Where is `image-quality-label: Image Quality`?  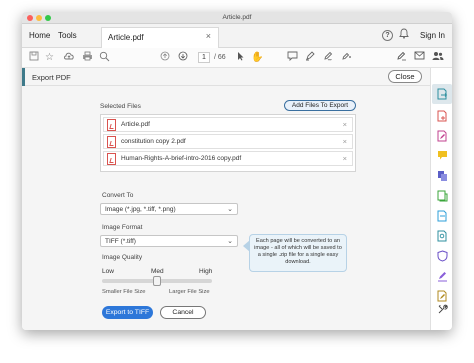
image-quality-label: Image Quality is located at coordinates (122, 257).